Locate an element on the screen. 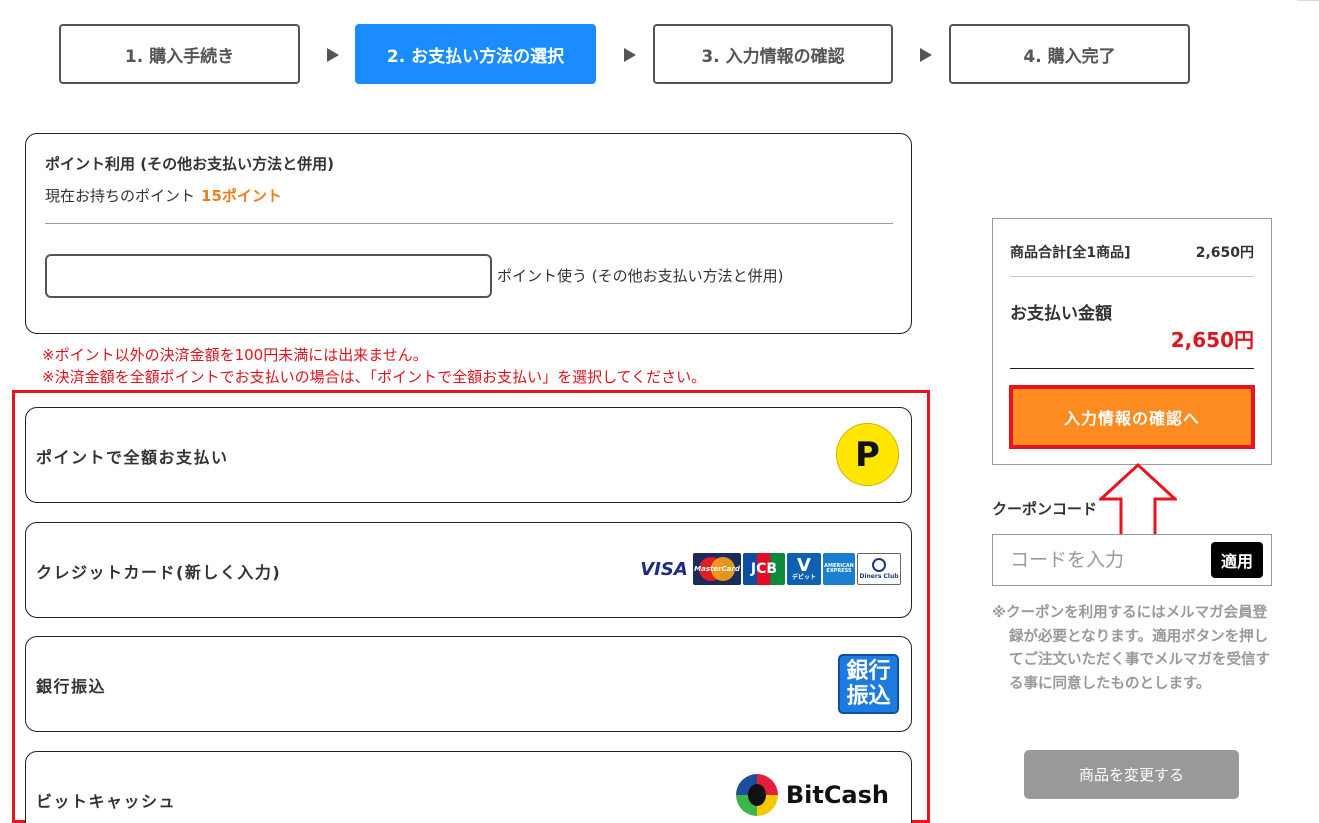 This screenshot has width=1319, height=823. points-current: 現在お持ちのポイント 15ポイント is located at coordinates (163, 195).